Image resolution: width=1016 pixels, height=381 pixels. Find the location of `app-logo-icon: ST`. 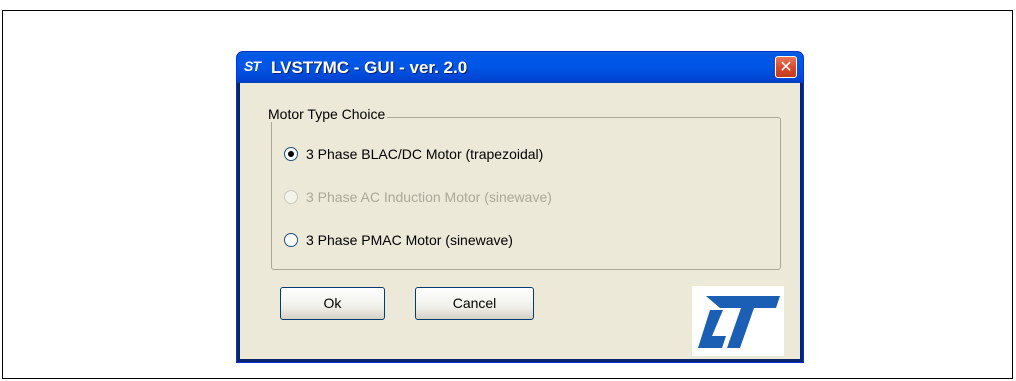

app-logo-icon: ST is located at coordinates (252, 66).